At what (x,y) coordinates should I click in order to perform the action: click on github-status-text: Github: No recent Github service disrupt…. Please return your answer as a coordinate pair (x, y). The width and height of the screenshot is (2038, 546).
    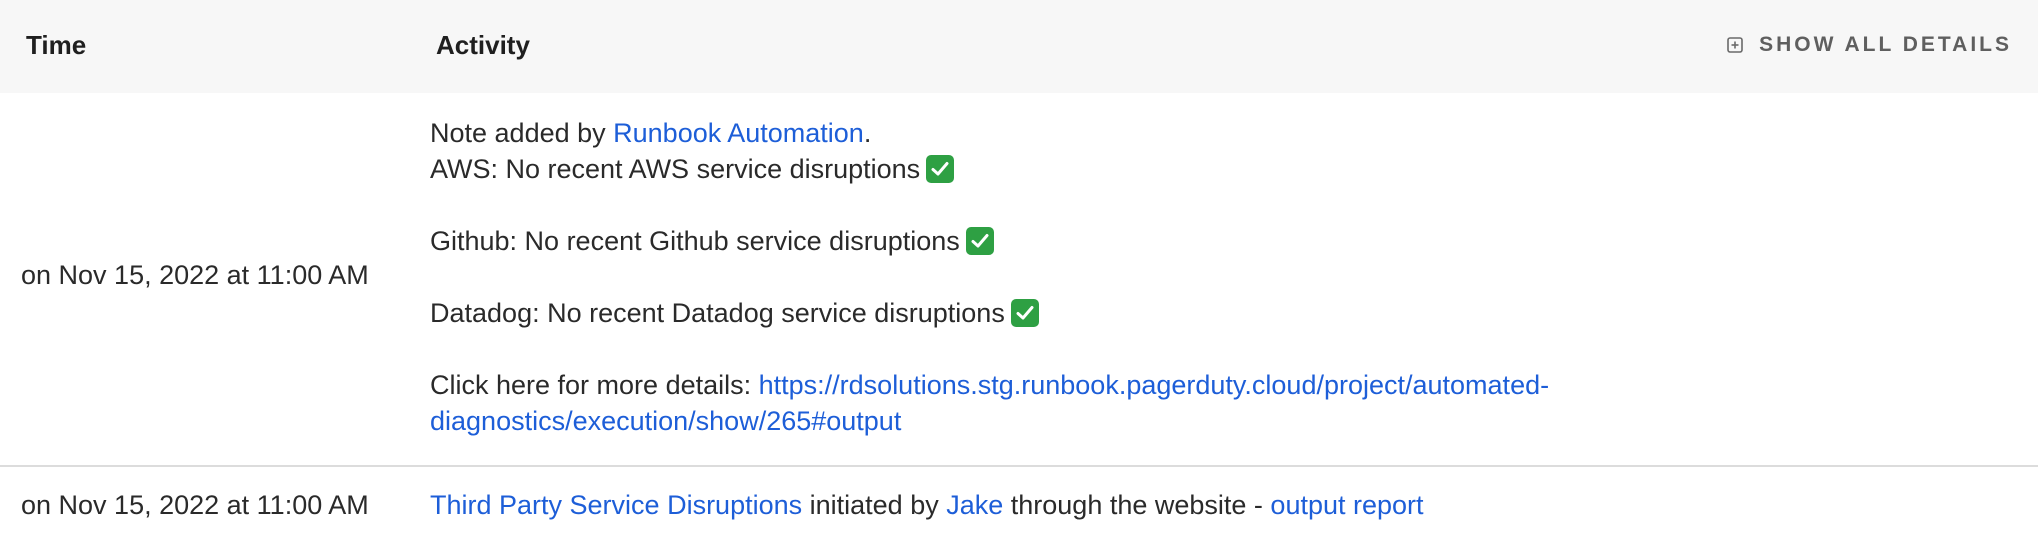
    Looking at the image, I should click on (695, 241).